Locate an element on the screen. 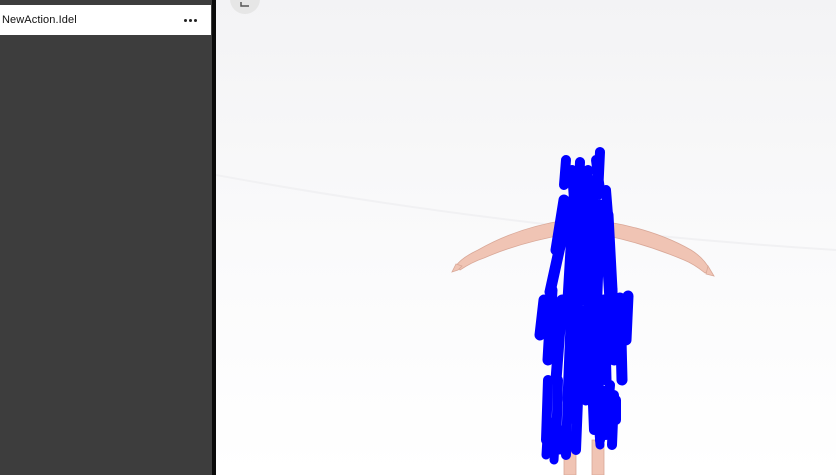 This screenshot has width=836, height=475. more-horizontal-icon is located at coordinates (190, 20).